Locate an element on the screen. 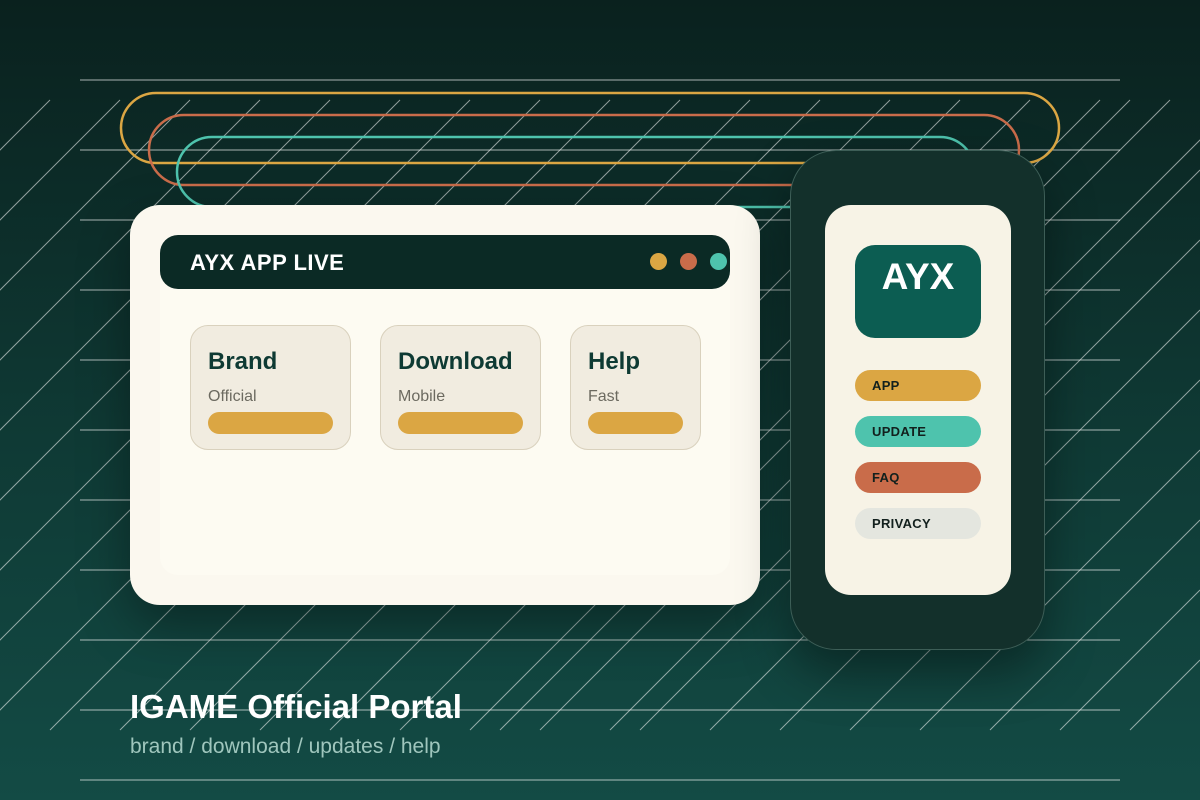  page-subtitle: brand / download / updates / help is located at coordinates (285, 746).